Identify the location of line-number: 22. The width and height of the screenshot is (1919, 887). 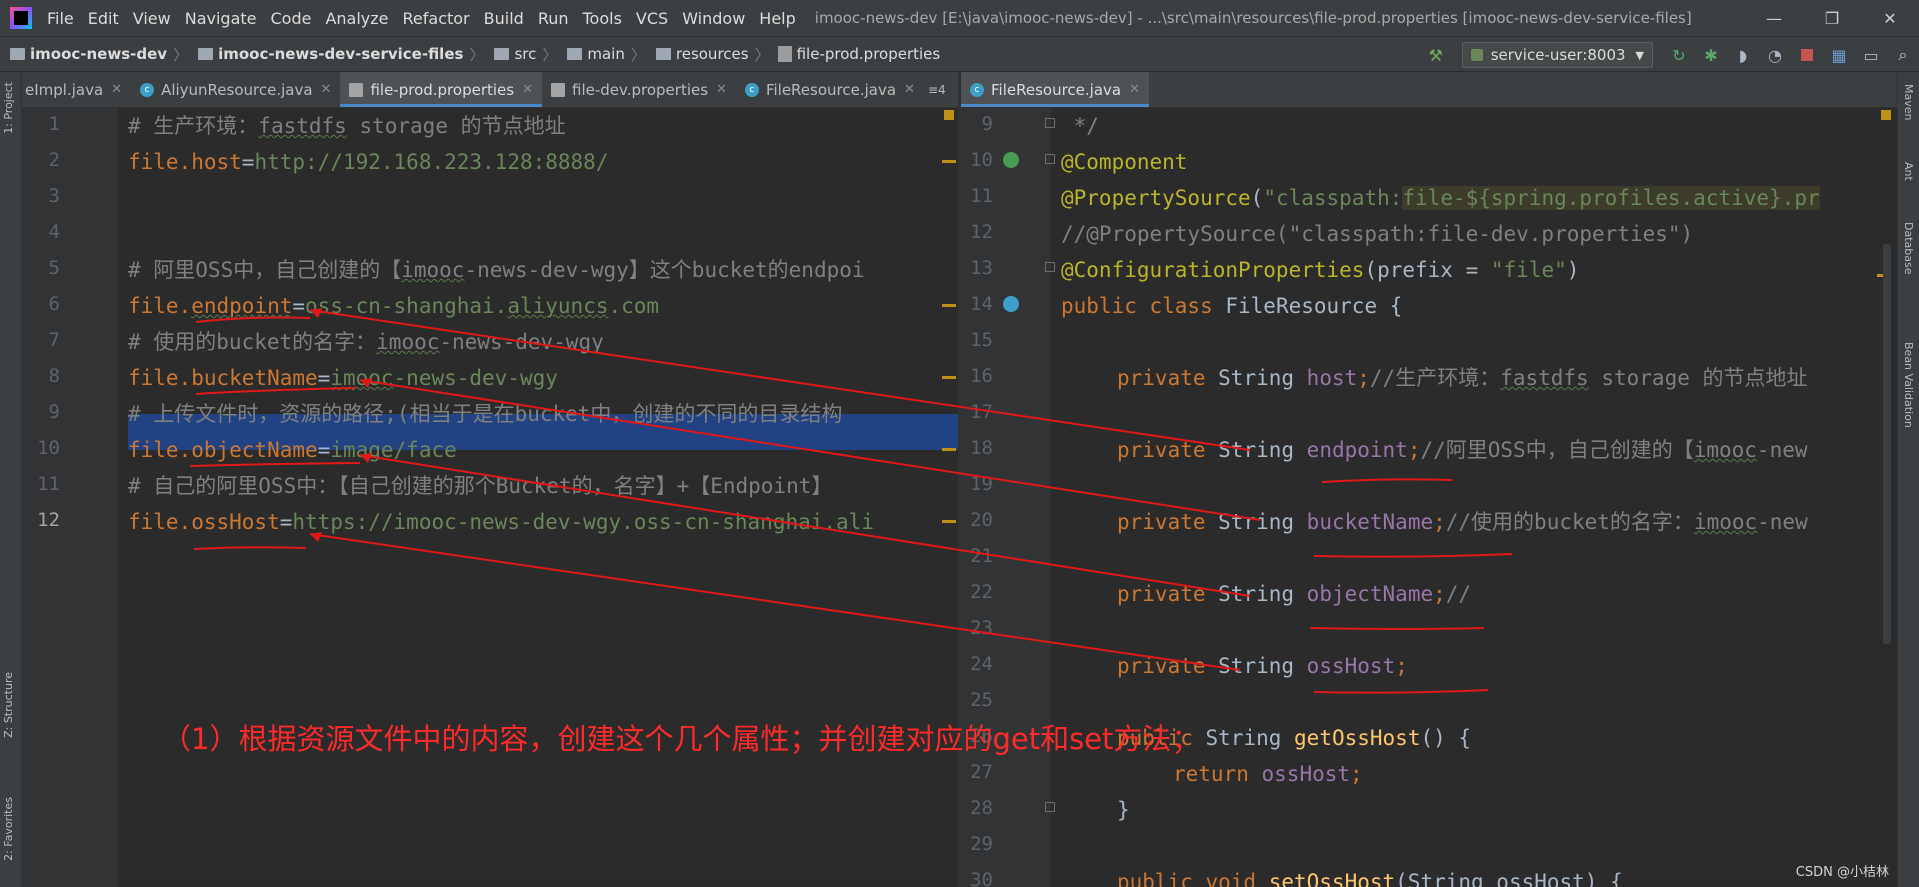
(981, 592).